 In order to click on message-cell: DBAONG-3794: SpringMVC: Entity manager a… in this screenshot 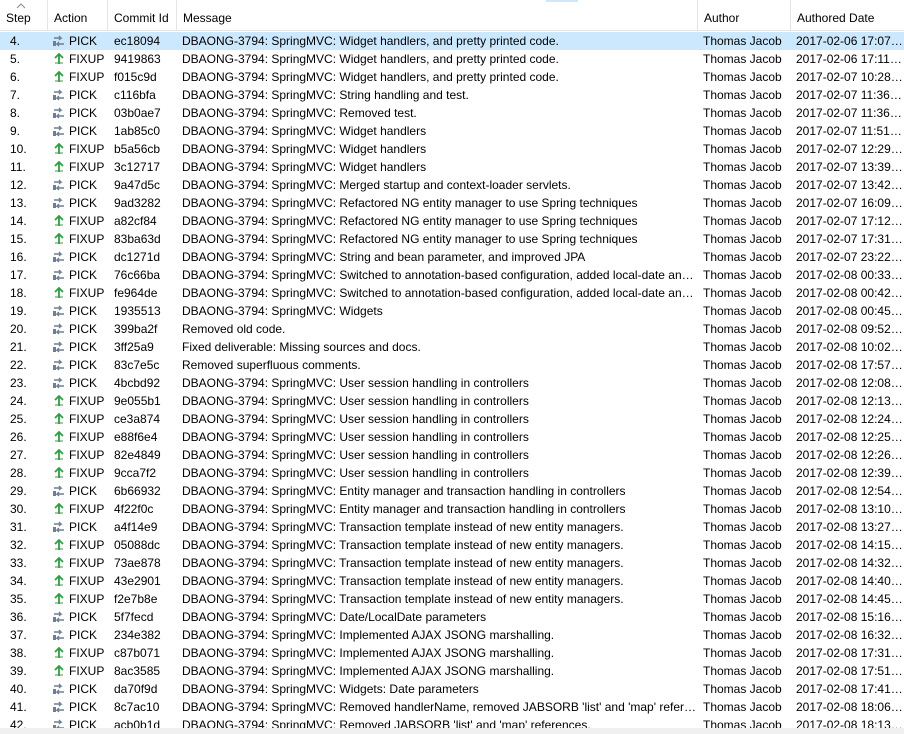, I will do `click(404, 491)`.